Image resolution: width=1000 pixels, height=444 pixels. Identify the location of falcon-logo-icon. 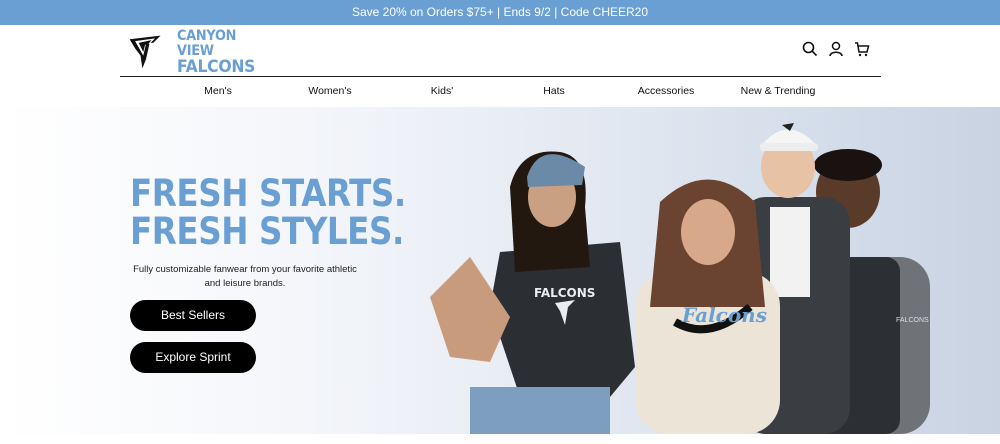
(145, 52).